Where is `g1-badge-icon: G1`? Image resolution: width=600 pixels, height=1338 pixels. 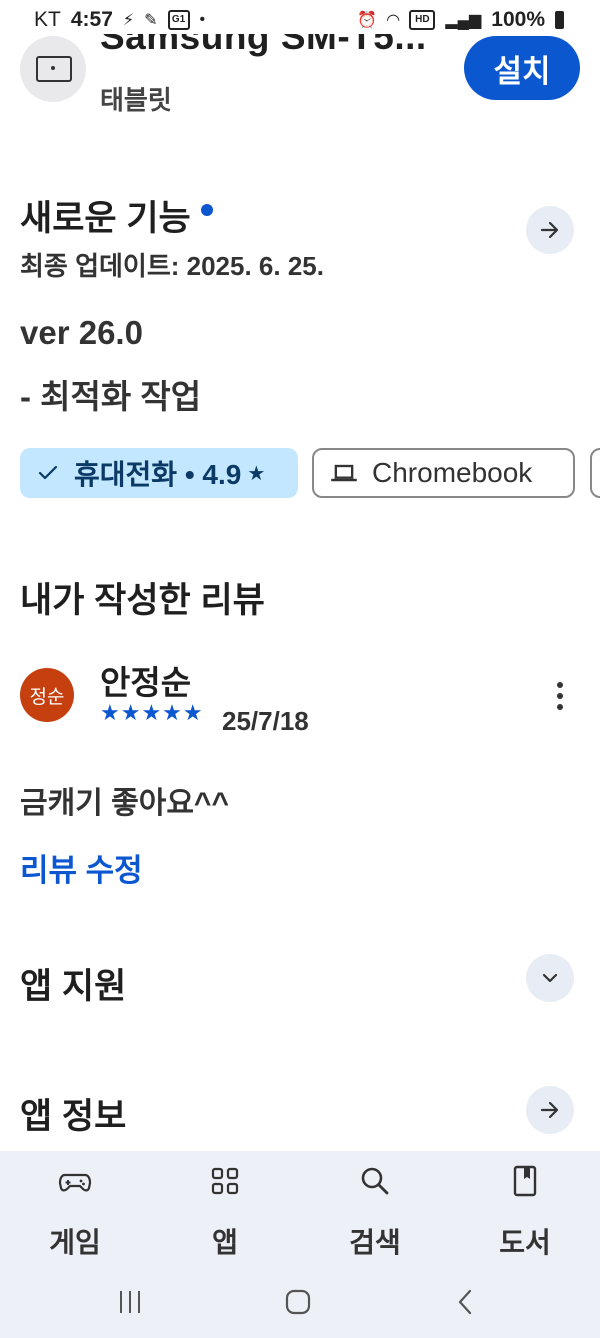 g1-badge-icon: G1 is located at coordinates (178, 20).